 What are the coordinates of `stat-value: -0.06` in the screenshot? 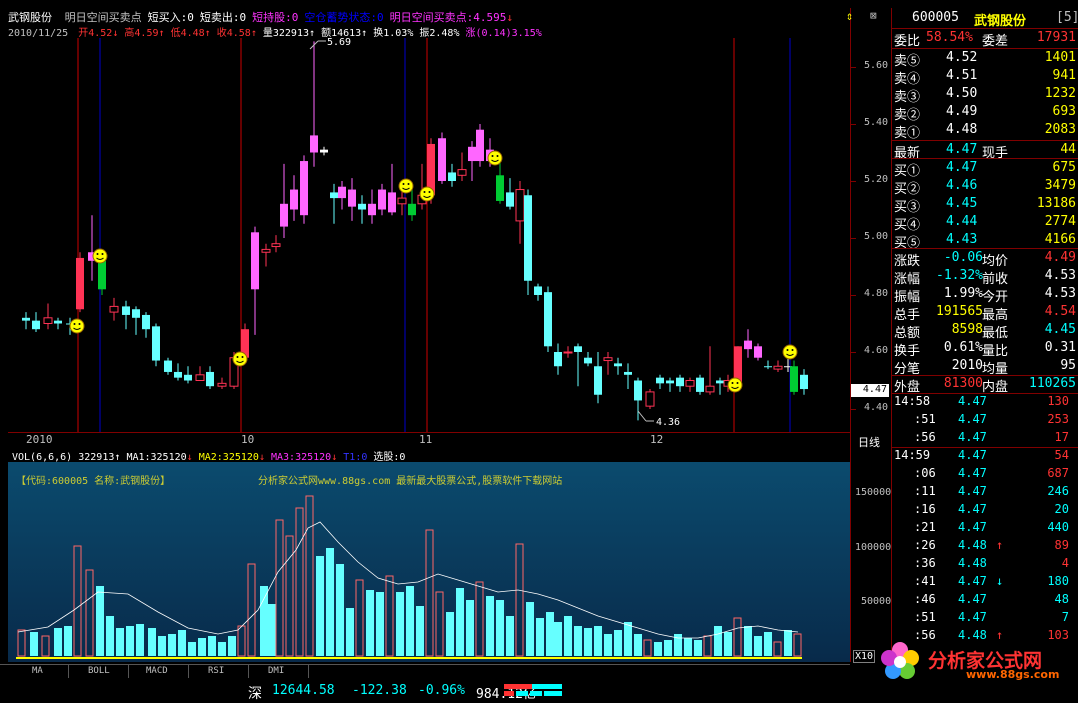 It's located at (963, 257).